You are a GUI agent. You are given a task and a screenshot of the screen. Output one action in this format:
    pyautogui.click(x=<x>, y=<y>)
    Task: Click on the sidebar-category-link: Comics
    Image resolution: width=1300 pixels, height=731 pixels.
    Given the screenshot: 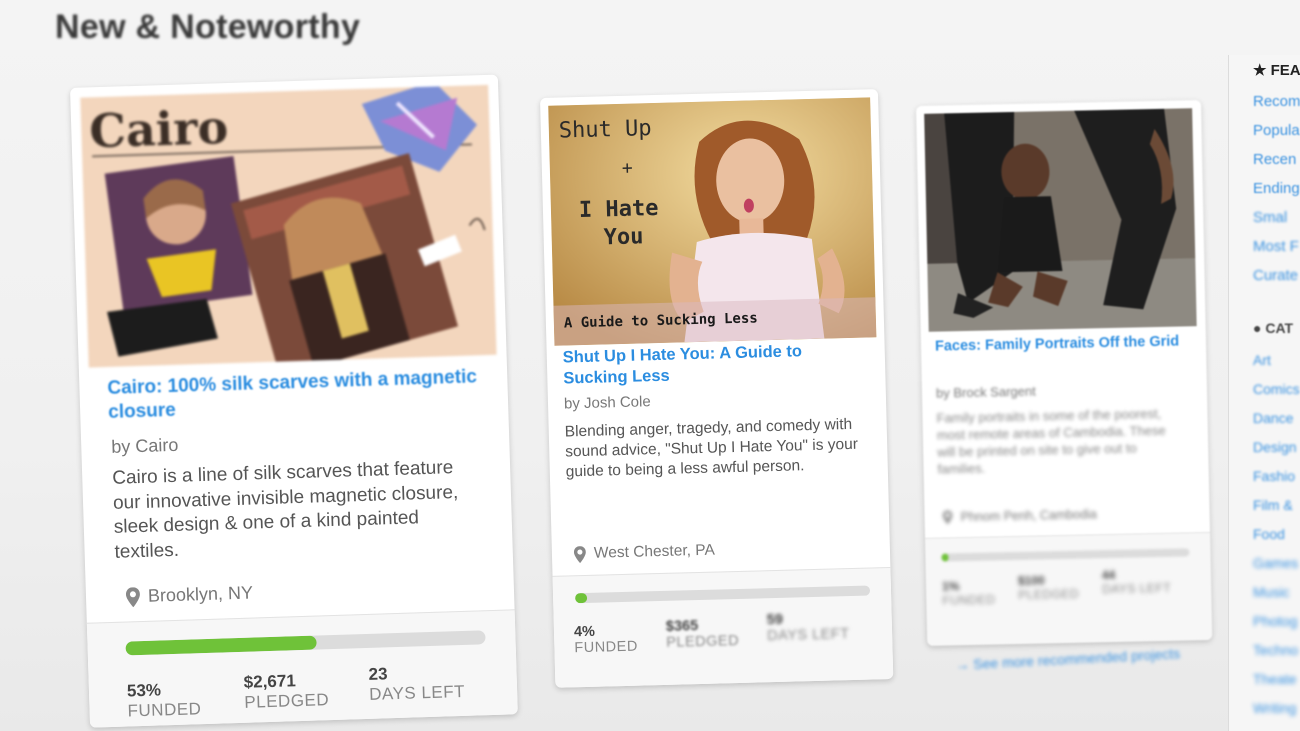 What is the action you would take?
    pyautogui.click(x=1276, y=389)
    